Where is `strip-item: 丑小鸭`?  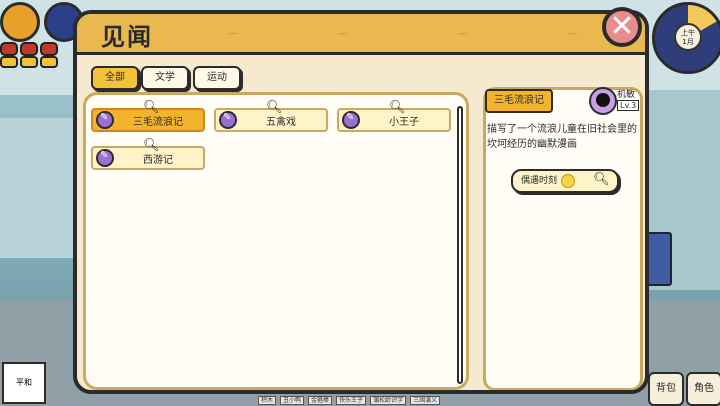
strip-item: 丑小鸭 is located at coordinates (292, 400).